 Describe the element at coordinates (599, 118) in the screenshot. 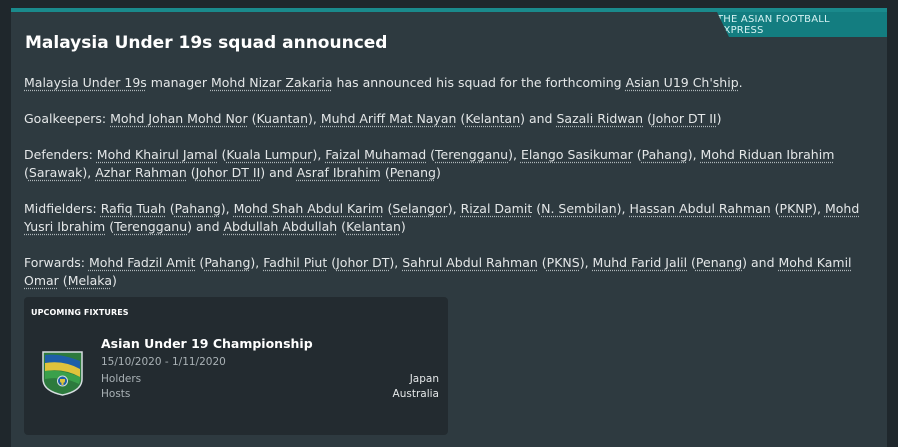

I see `article-link: Sazali Ridwan` at that location.